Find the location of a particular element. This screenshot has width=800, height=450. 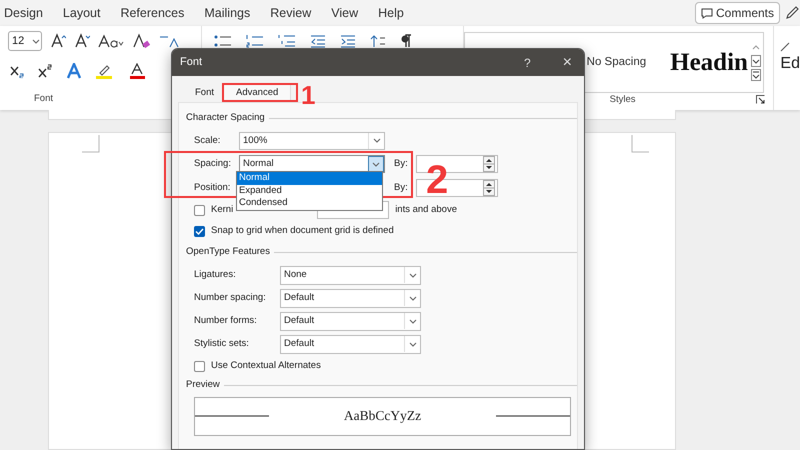

dialog-launcher-icon is located at coordinates (761, 99).